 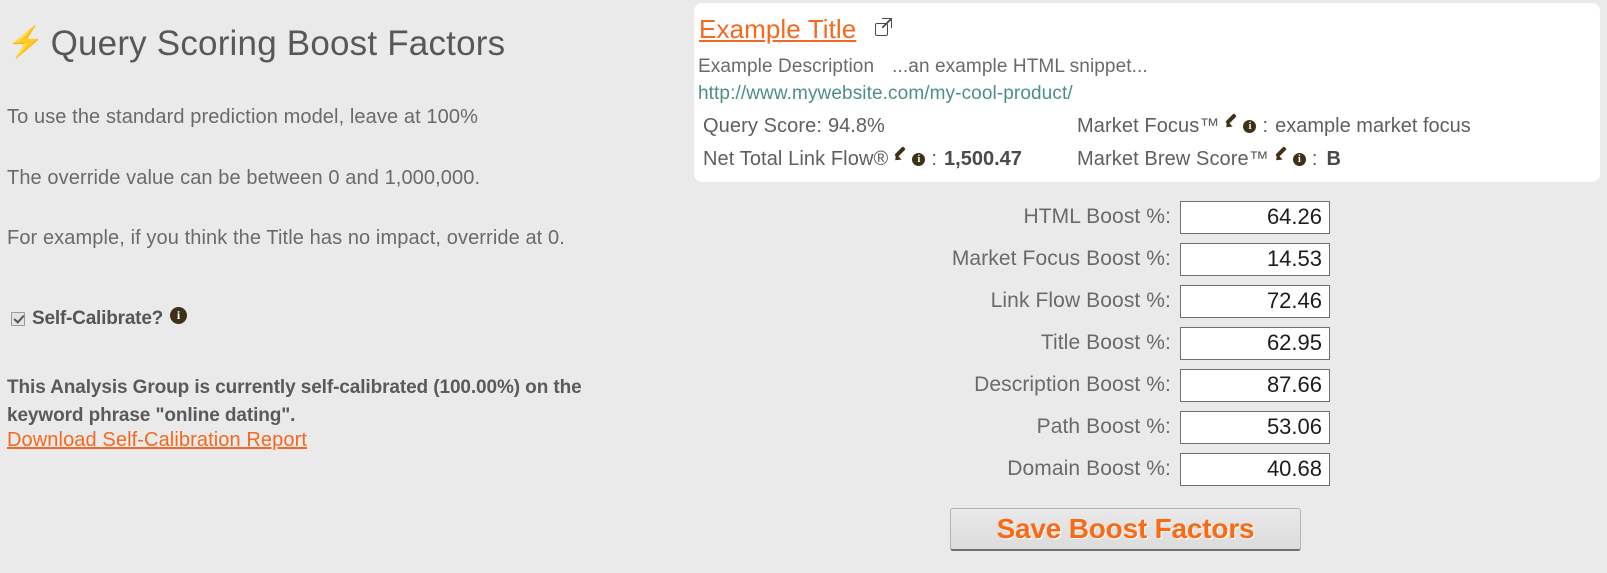 I want to click on market-focus-boost-label: Market Focus Boost %:, so click(x=1061, y=258).